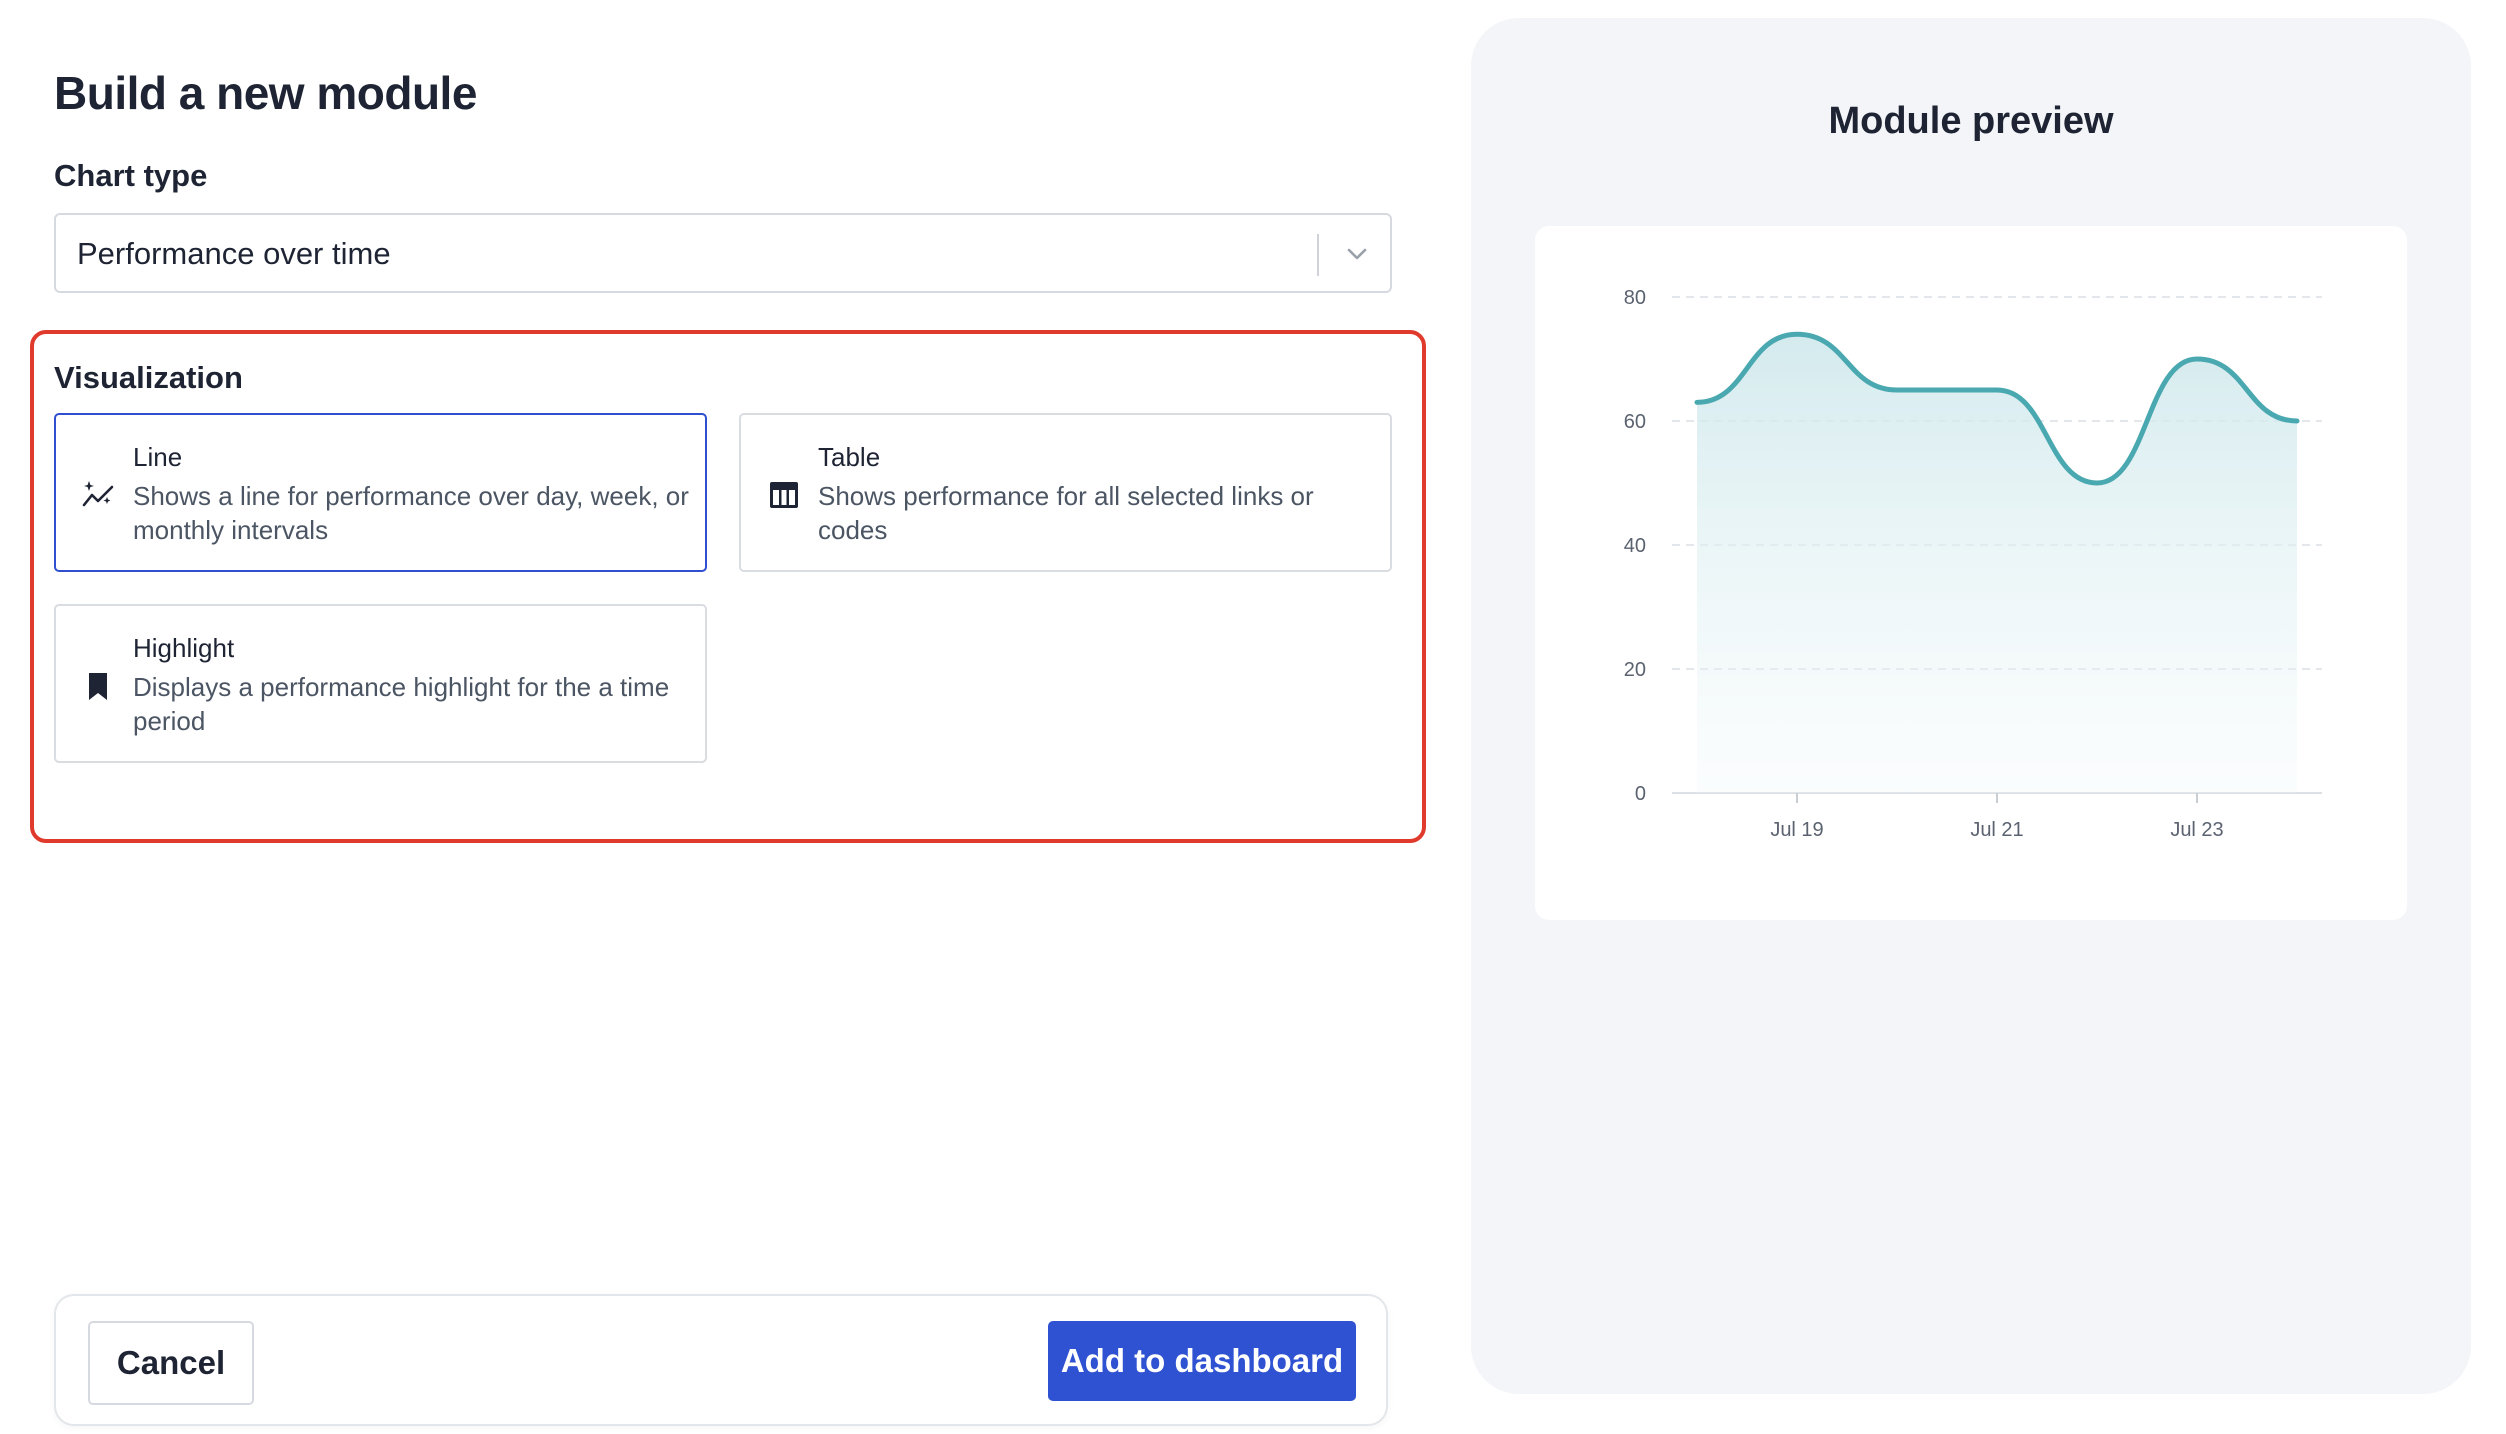  What do you see at coordinates (1357, 254) in the screenshot?
I see `chevron-down-icon` at bounding box center [1357, 254].